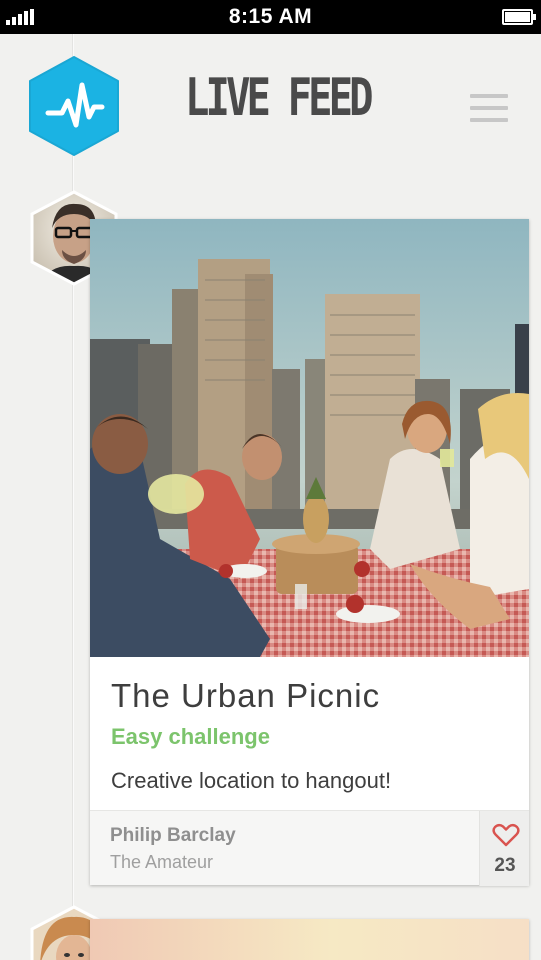  I want to click on status-bar: 8:15 AM, so click(270, 17).